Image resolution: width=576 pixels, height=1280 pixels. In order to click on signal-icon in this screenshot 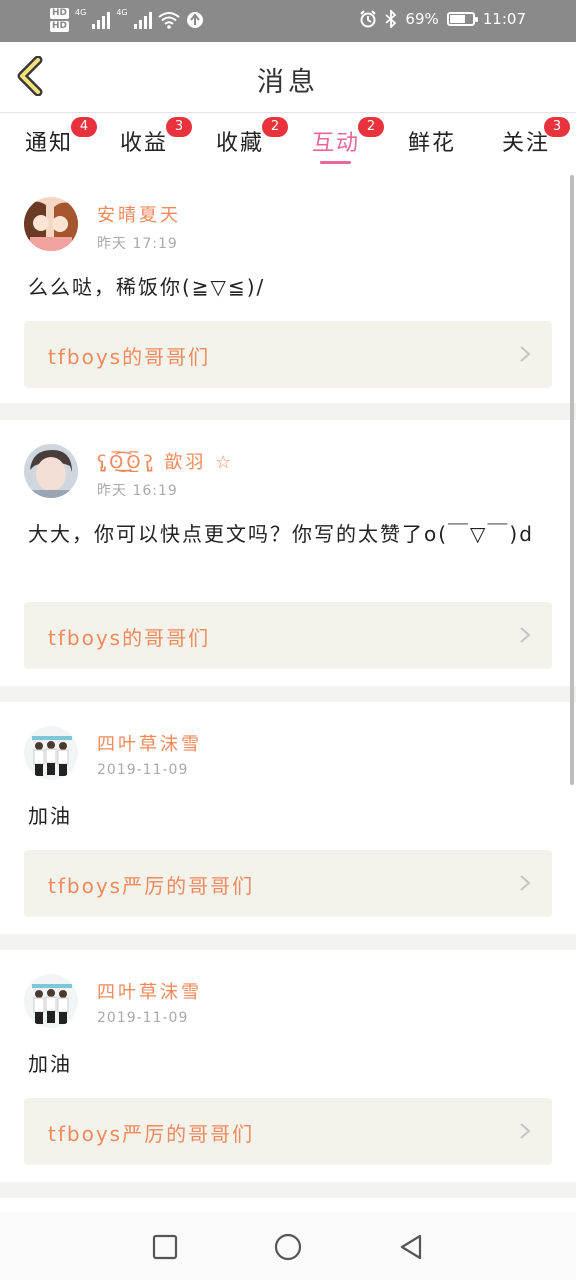, I will do `click(101, 20)`.